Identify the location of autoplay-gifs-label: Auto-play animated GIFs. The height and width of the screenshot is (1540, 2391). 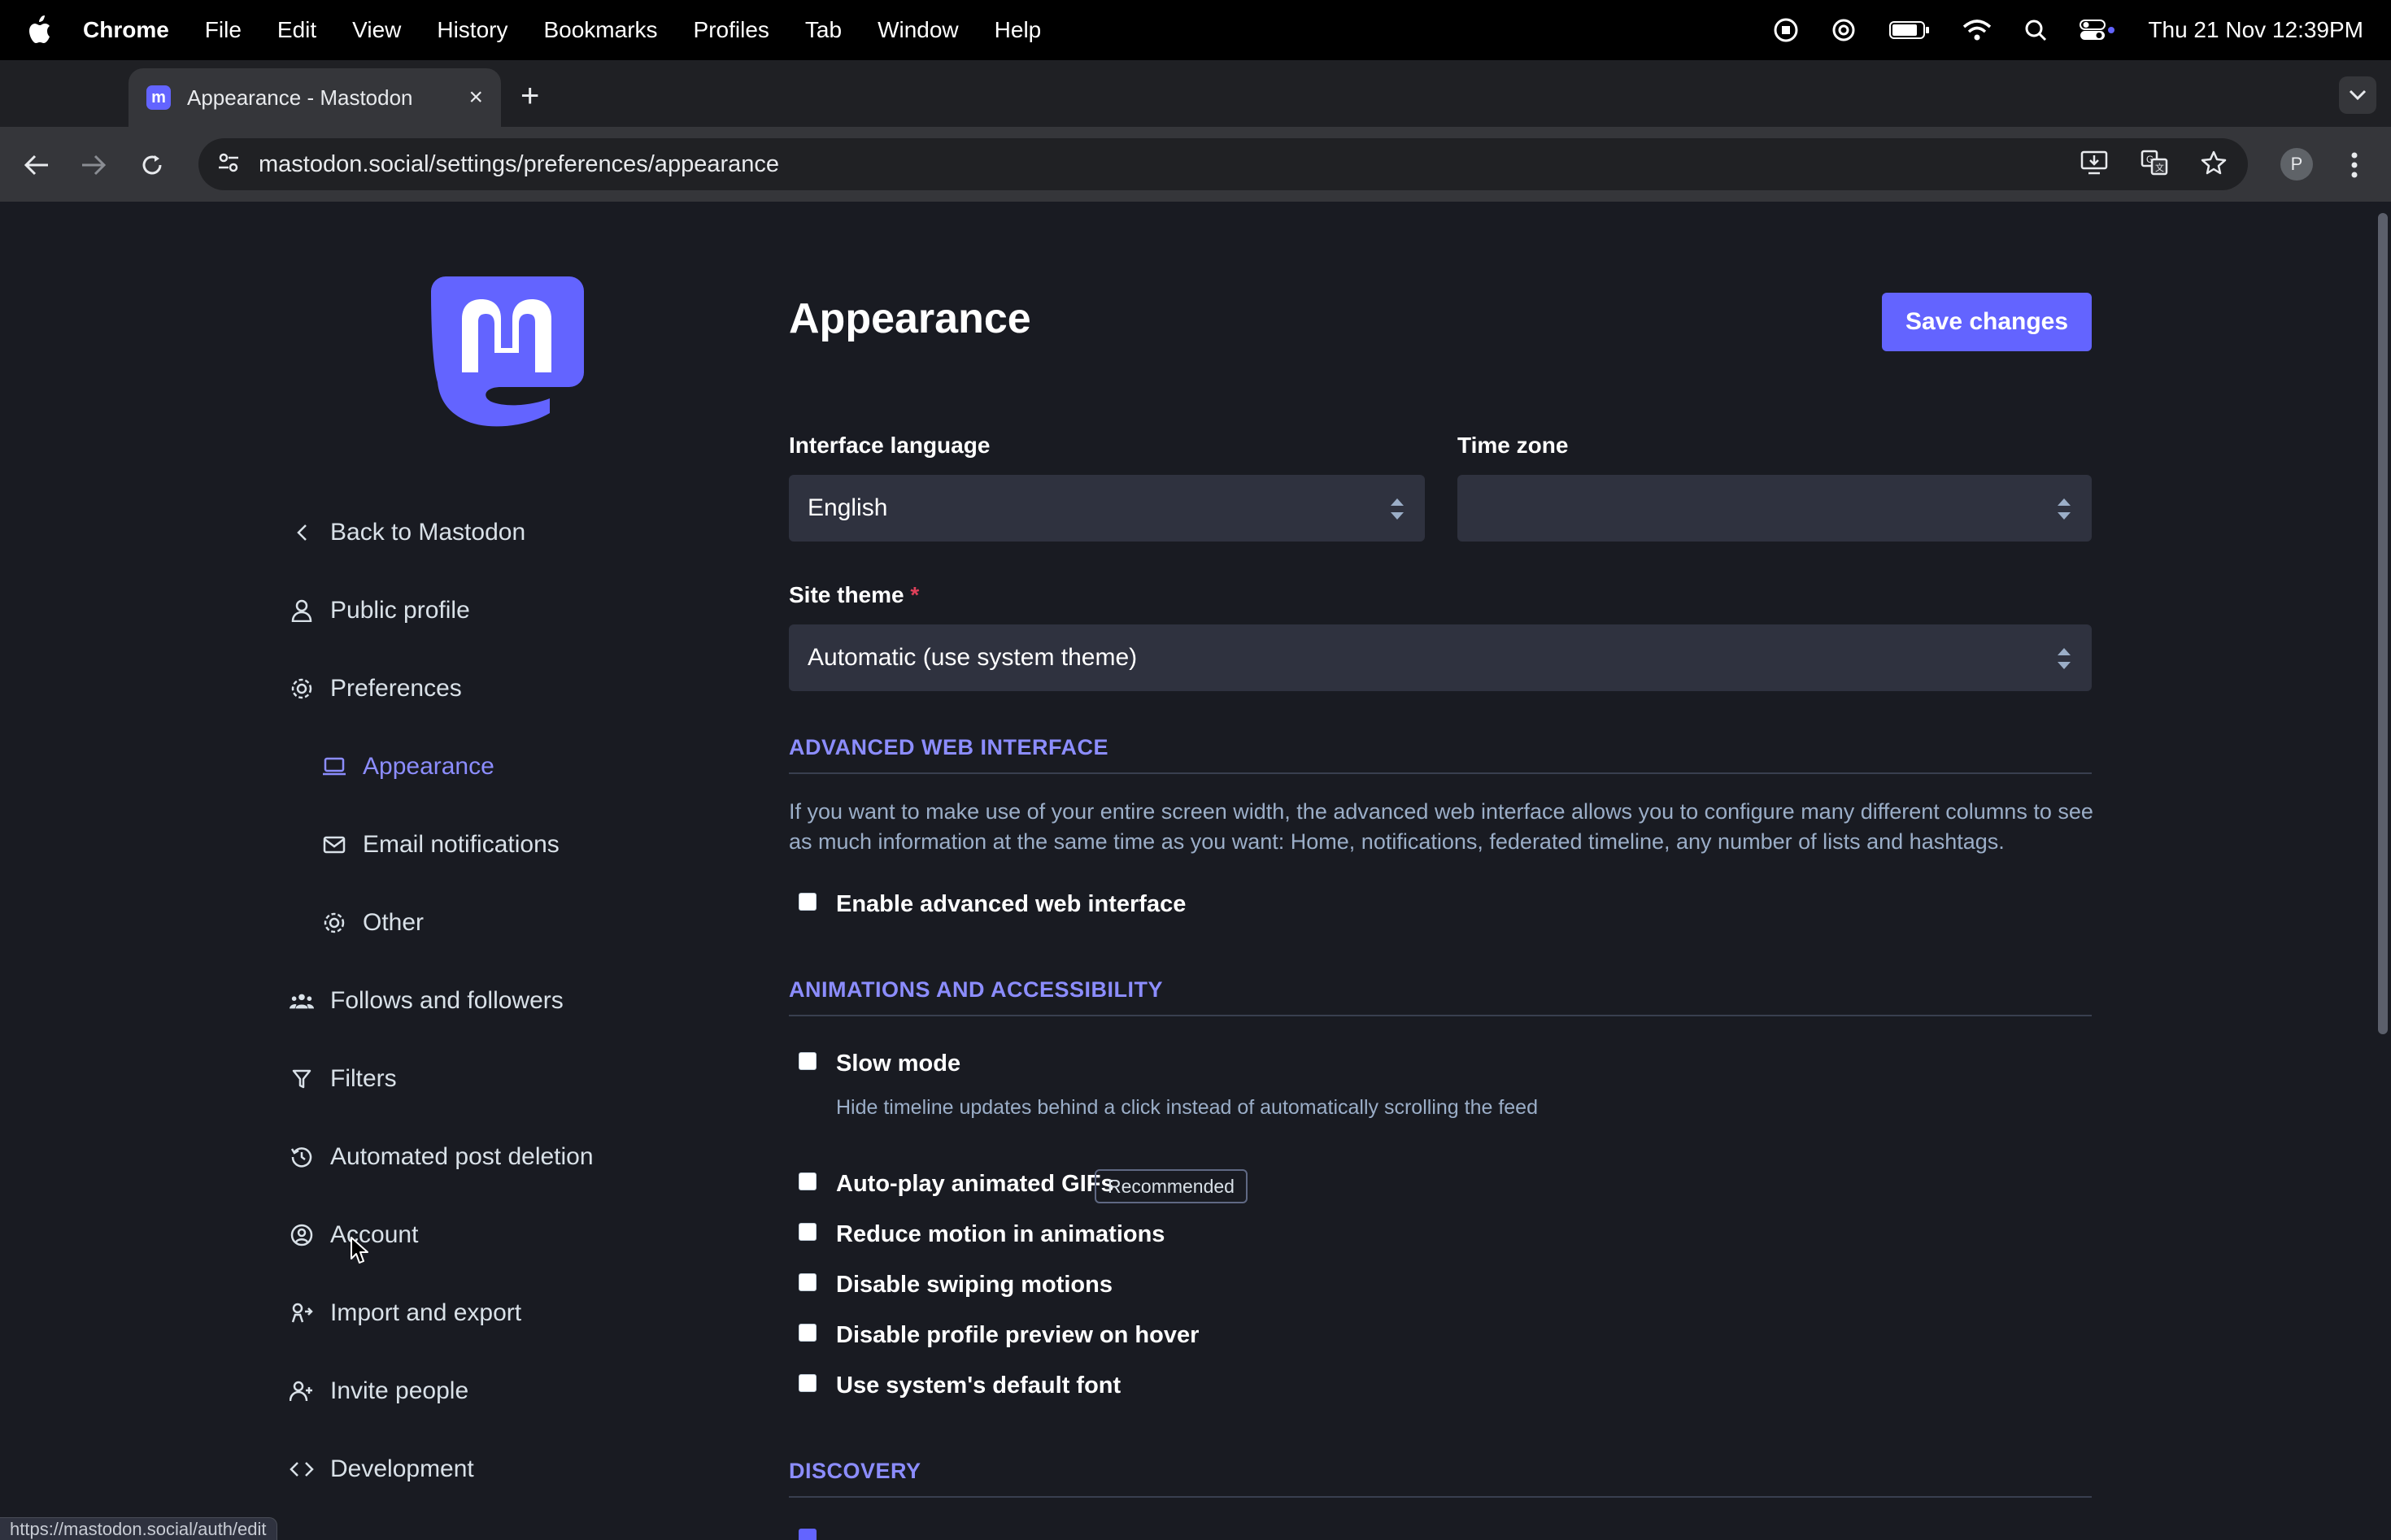
(975, 1184).